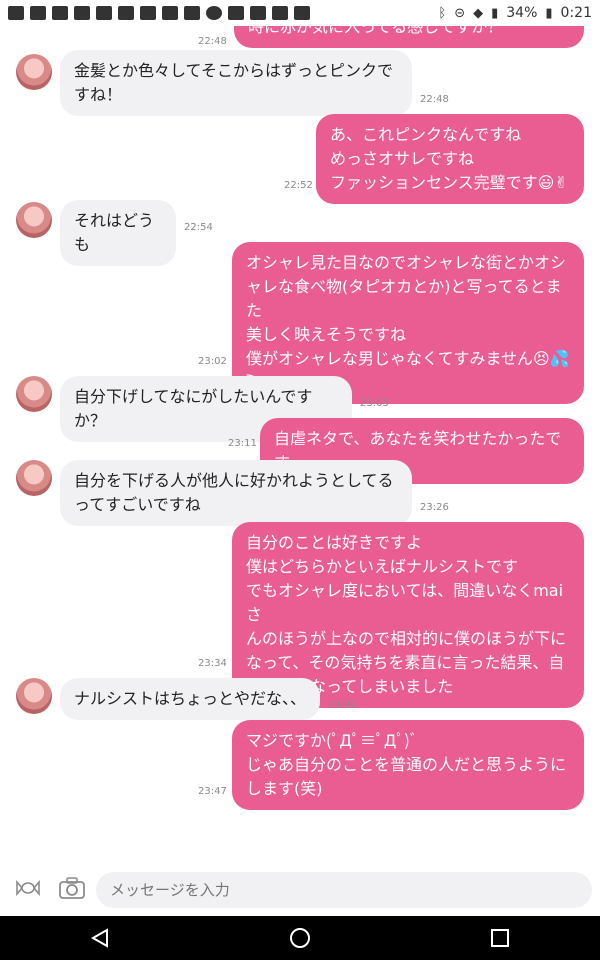 This screenshot has width=600, height=960. I want to click on incoming-message: ナルシストはちょっとやだな、、, so click(190, 699).